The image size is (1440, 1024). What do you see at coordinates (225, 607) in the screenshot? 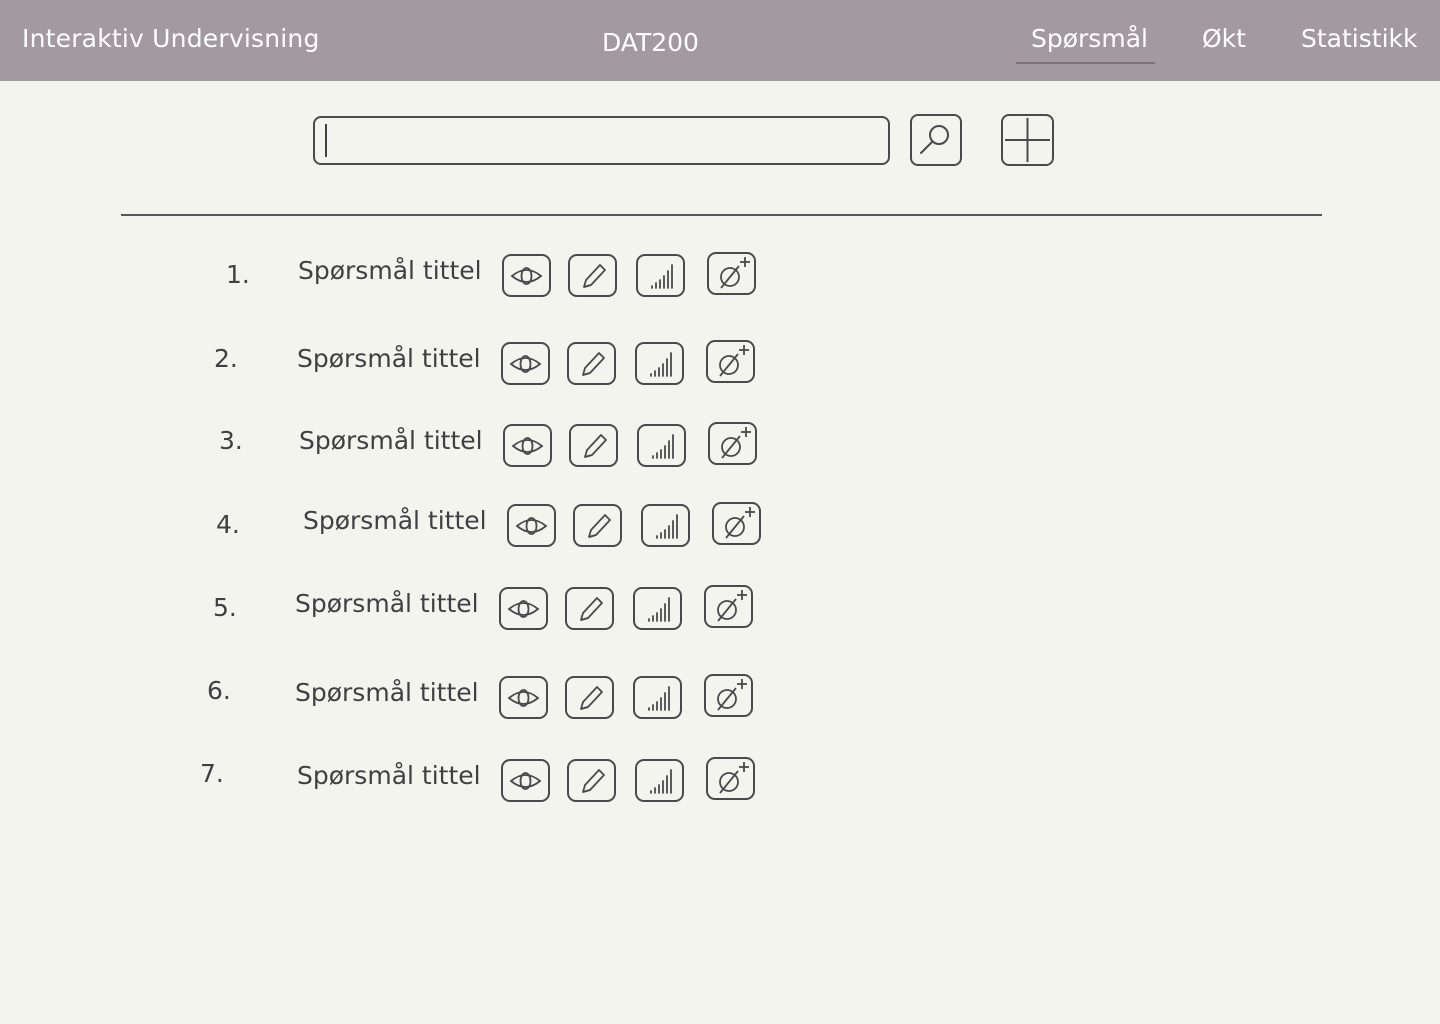
I see `question-number: 5.` at bounding box center [225, 607].